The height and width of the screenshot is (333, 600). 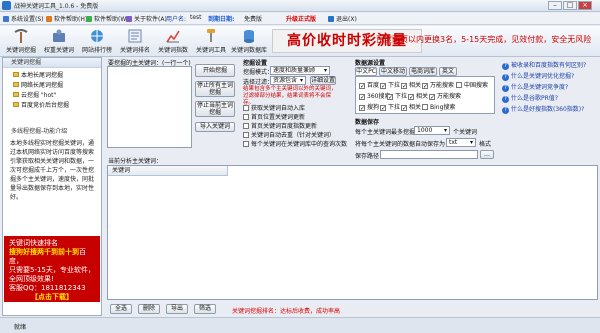 I want to click on source-360: ✓ 360搜索, so click(x=374, y=96).